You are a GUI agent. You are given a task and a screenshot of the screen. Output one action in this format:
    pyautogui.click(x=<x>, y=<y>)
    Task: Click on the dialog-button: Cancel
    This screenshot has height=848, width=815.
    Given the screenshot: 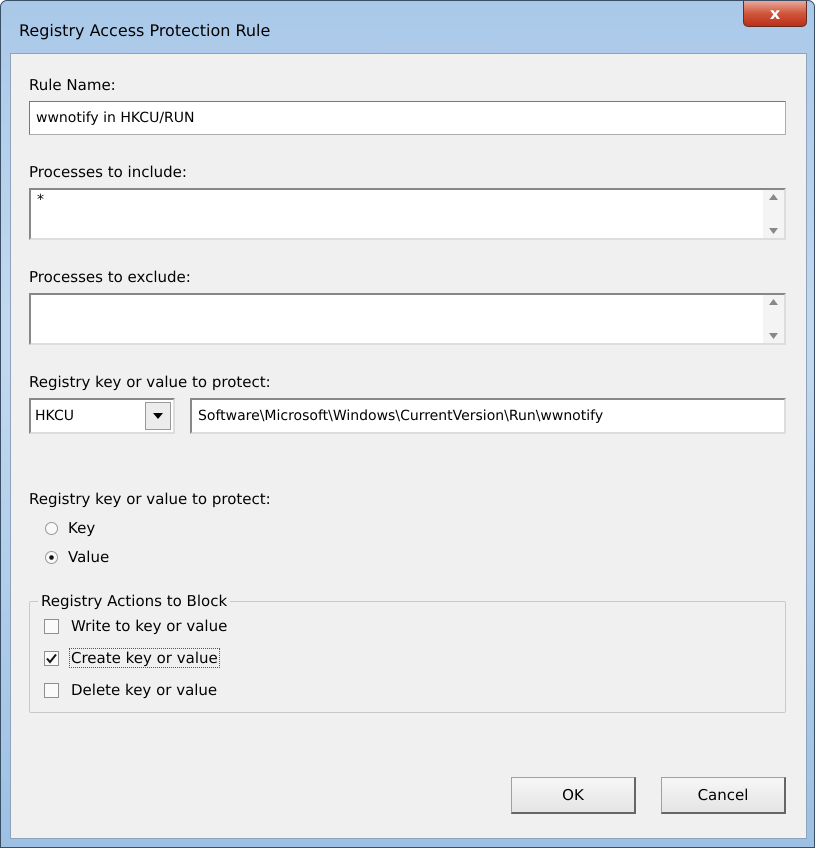 What is the action you would take?
    pyautogui.click(x=723, y=795)
    